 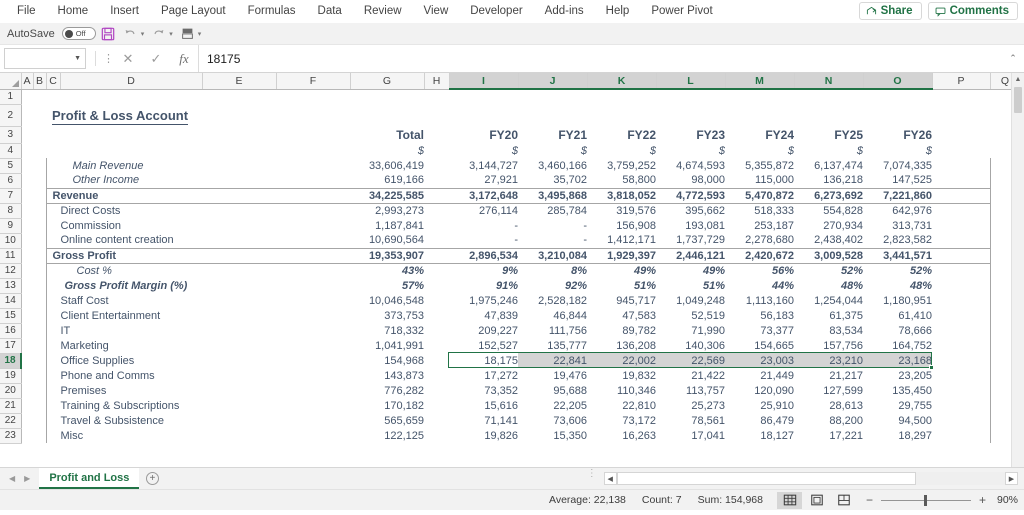 What do you see at coordinates (53, 81) in the screenshot?
I see `column-header-c: C` at bounding box center [53, 81].